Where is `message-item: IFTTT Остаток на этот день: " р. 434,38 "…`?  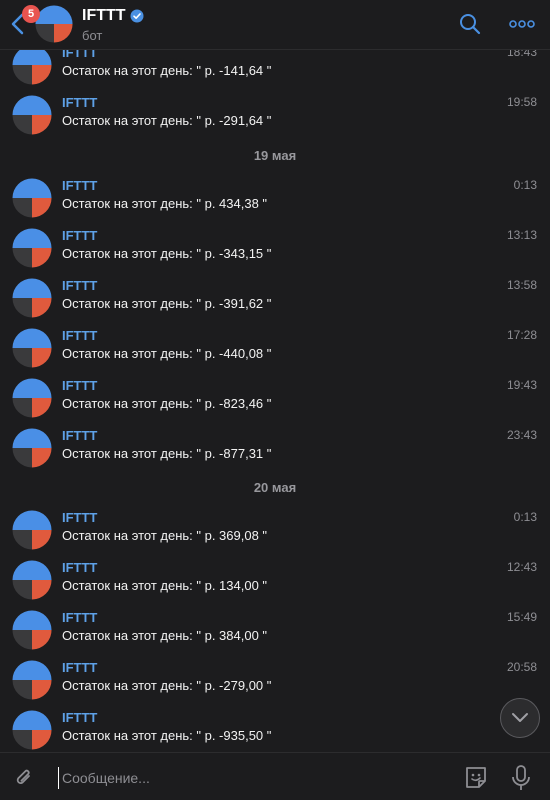
message-item: IFTTT Остаток на этот день: " р. 434,38 "… is located at coordinates (275, 201).